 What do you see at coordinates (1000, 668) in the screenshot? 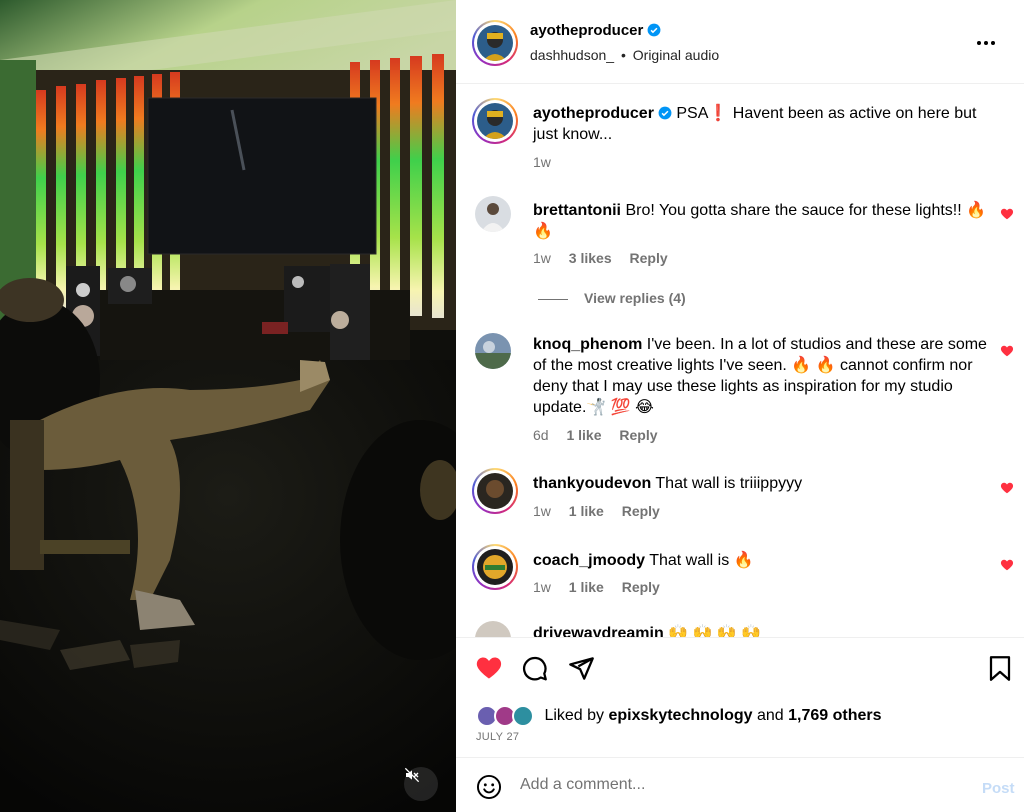
I see `bookmark-icon` at bounding box center [1000, 668].